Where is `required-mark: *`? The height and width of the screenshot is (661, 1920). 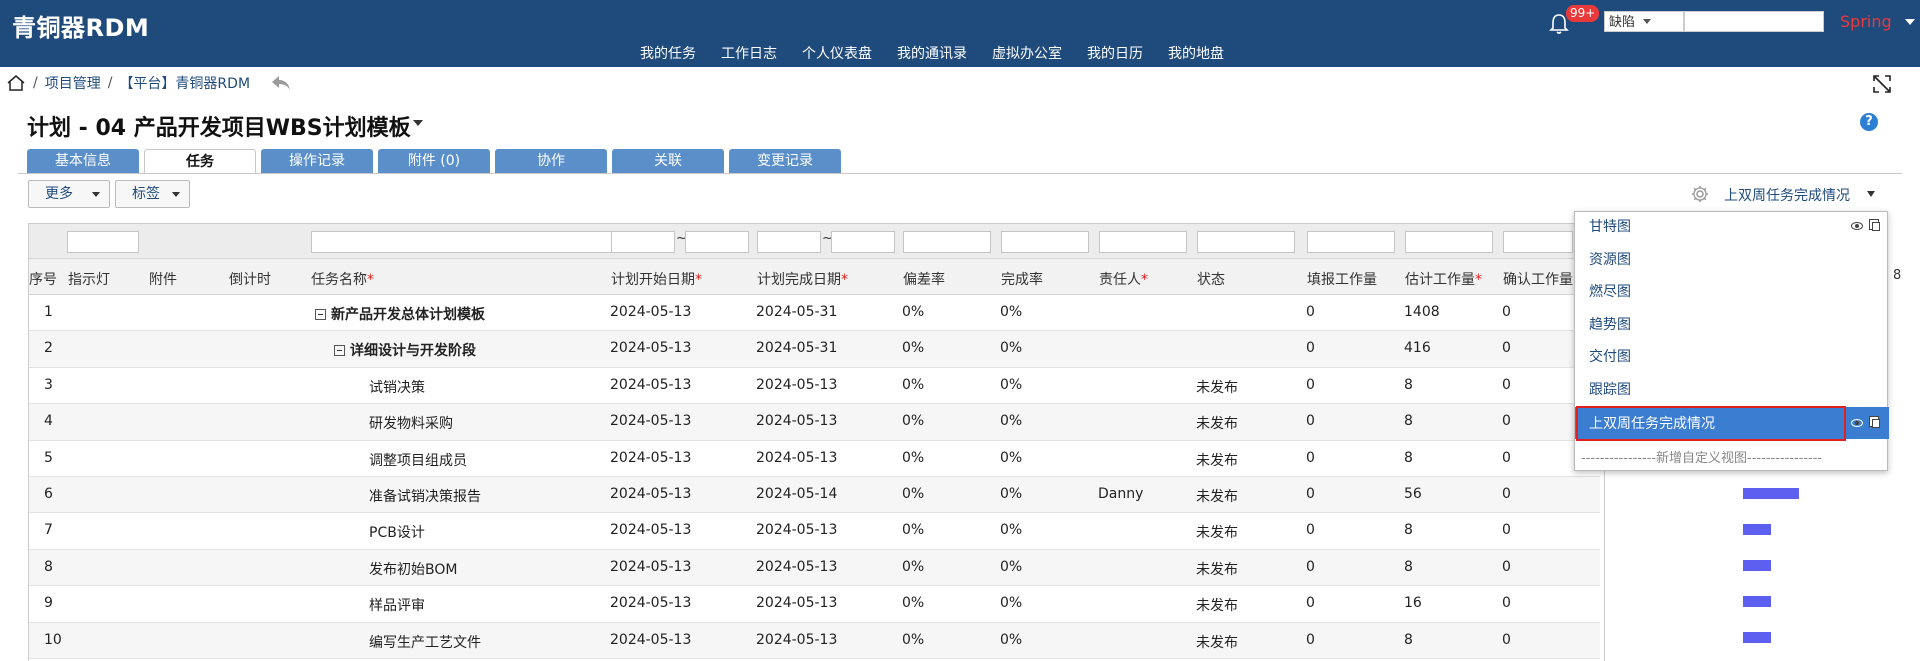 required-mark: * is located at coordinates (370, 280).